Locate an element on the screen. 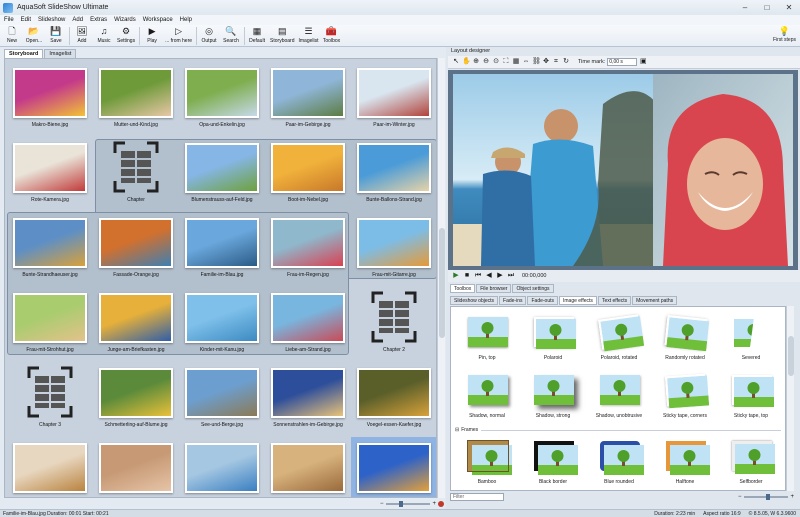  effects-zoom: − + is located at coordinates (766, 497).